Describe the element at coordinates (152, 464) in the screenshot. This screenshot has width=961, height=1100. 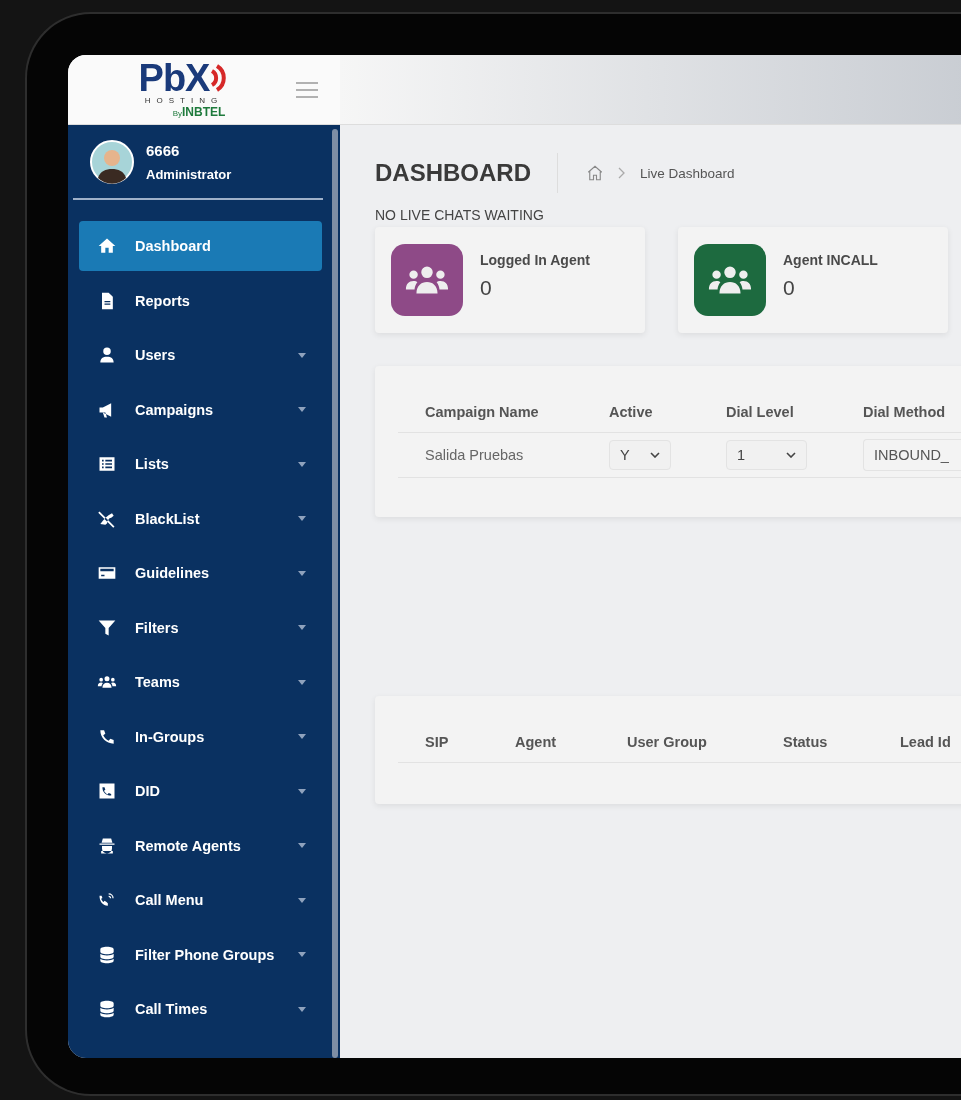
I see `sidebar-label: Lists` at that location.